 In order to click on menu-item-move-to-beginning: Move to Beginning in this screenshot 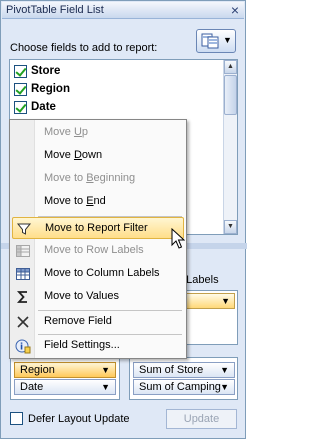, I will do `click(98, 179)`.